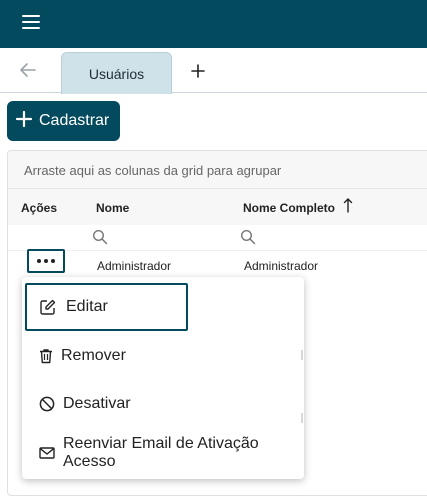  I want to click on hamburger-menu-icon, so click(31, 23).